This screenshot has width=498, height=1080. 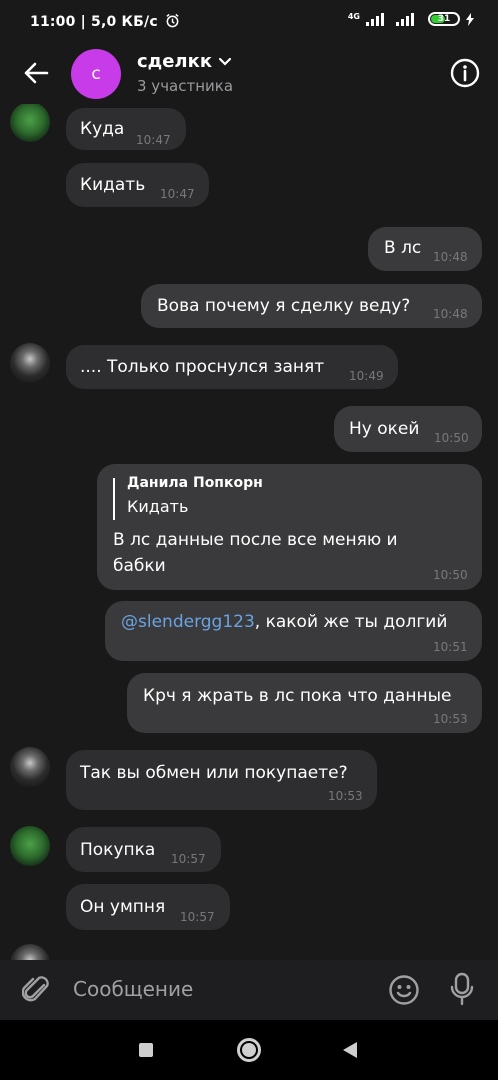 What do you see at coordinates (249, 22) in the screenshot?
I see `status-bar: 11:00 | 5,0 КБ/с 4G 31` at bounding box center [249, 22].